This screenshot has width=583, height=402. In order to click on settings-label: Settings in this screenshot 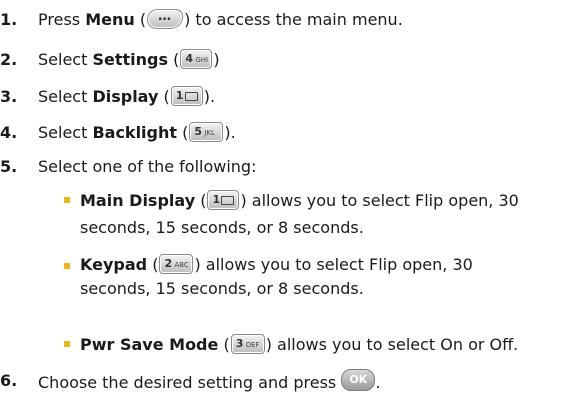, I will do `click(130, 59)`.